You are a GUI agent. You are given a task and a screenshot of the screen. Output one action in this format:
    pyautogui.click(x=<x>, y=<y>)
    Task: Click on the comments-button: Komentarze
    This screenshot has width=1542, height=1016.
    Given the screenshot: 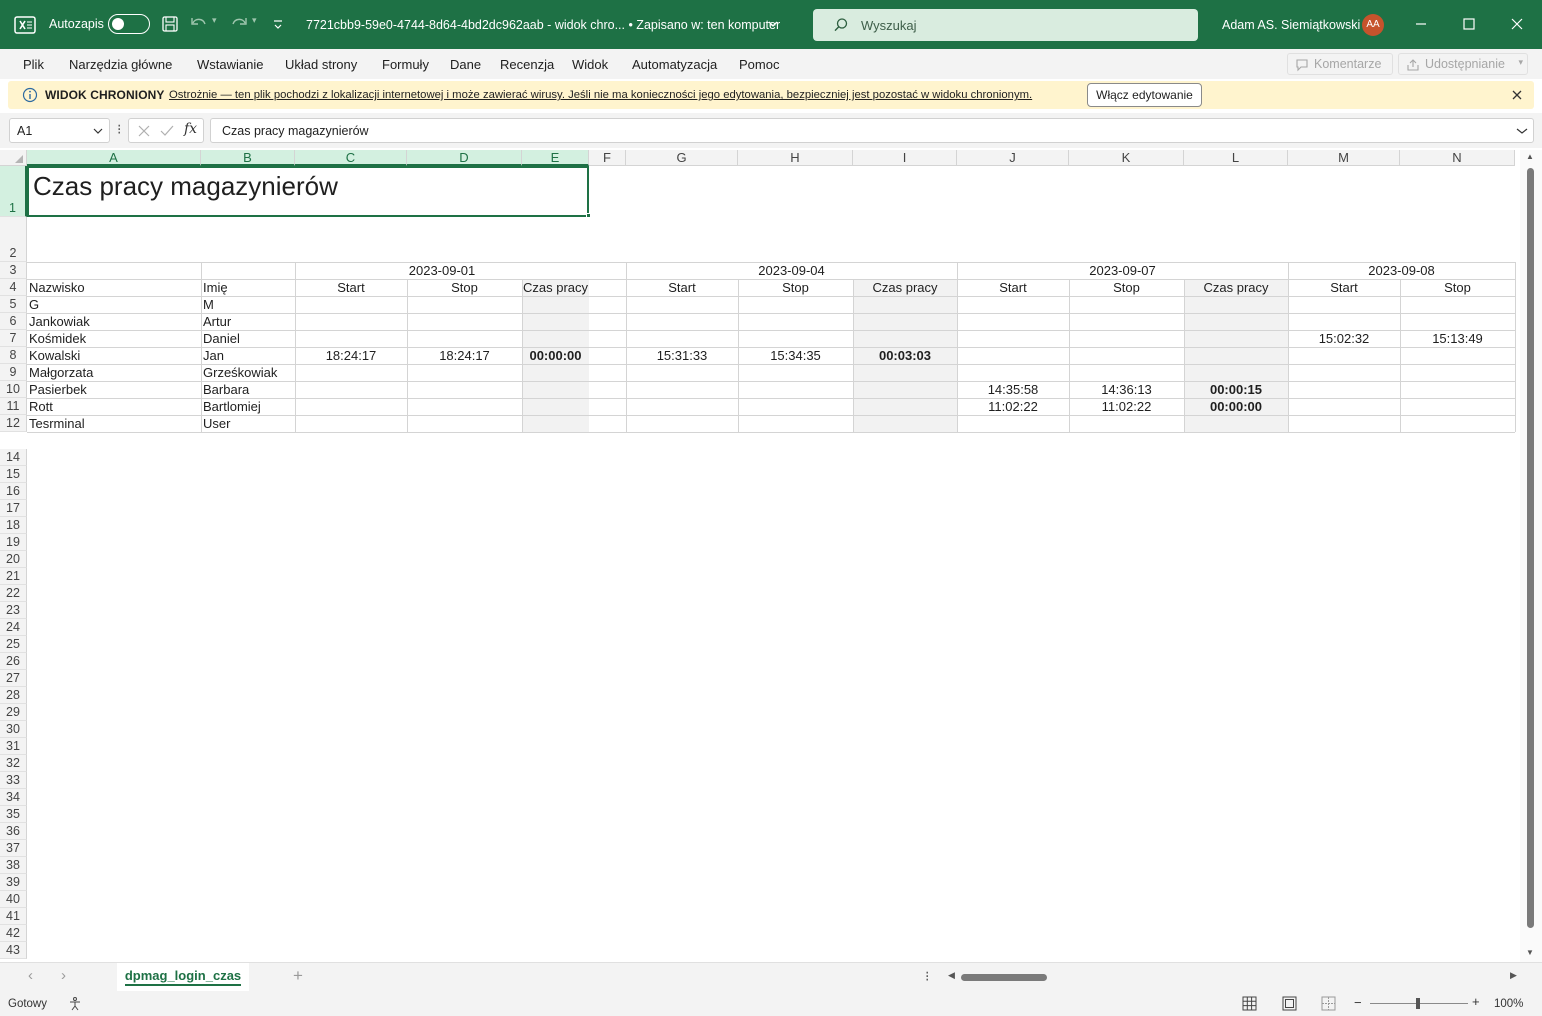 What is the action you would take?
    pyautogui.click(x=1340, y=64)
    